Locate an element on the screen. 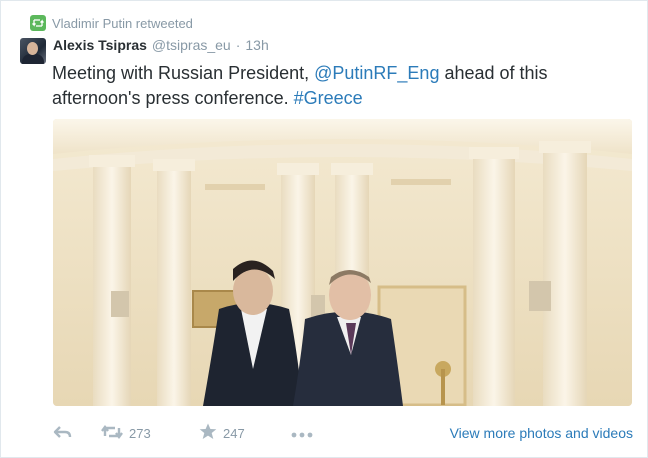  favorite-count: 247 is located at coordinates (234, 433).